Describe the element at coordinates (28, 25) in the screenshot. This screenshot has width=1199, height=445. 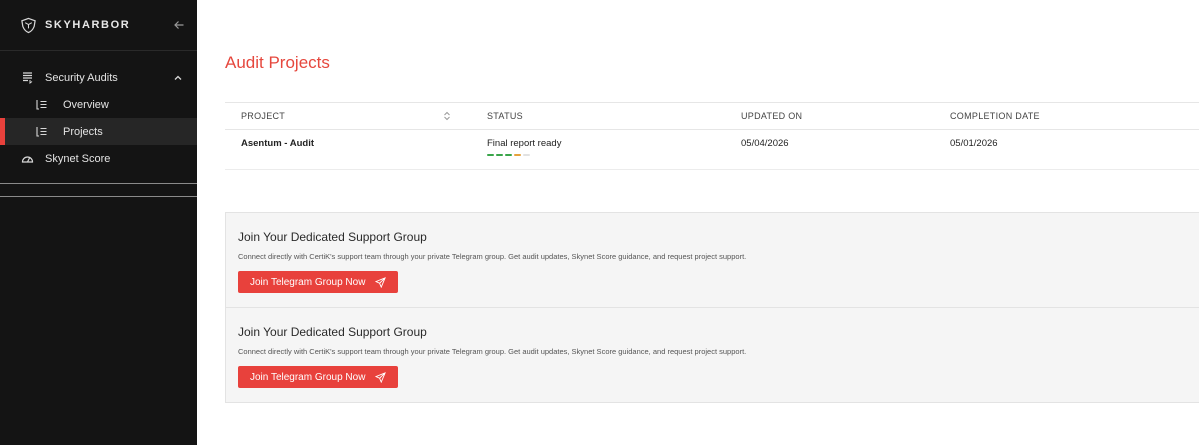
I see `shield-logo-icon` at that location.